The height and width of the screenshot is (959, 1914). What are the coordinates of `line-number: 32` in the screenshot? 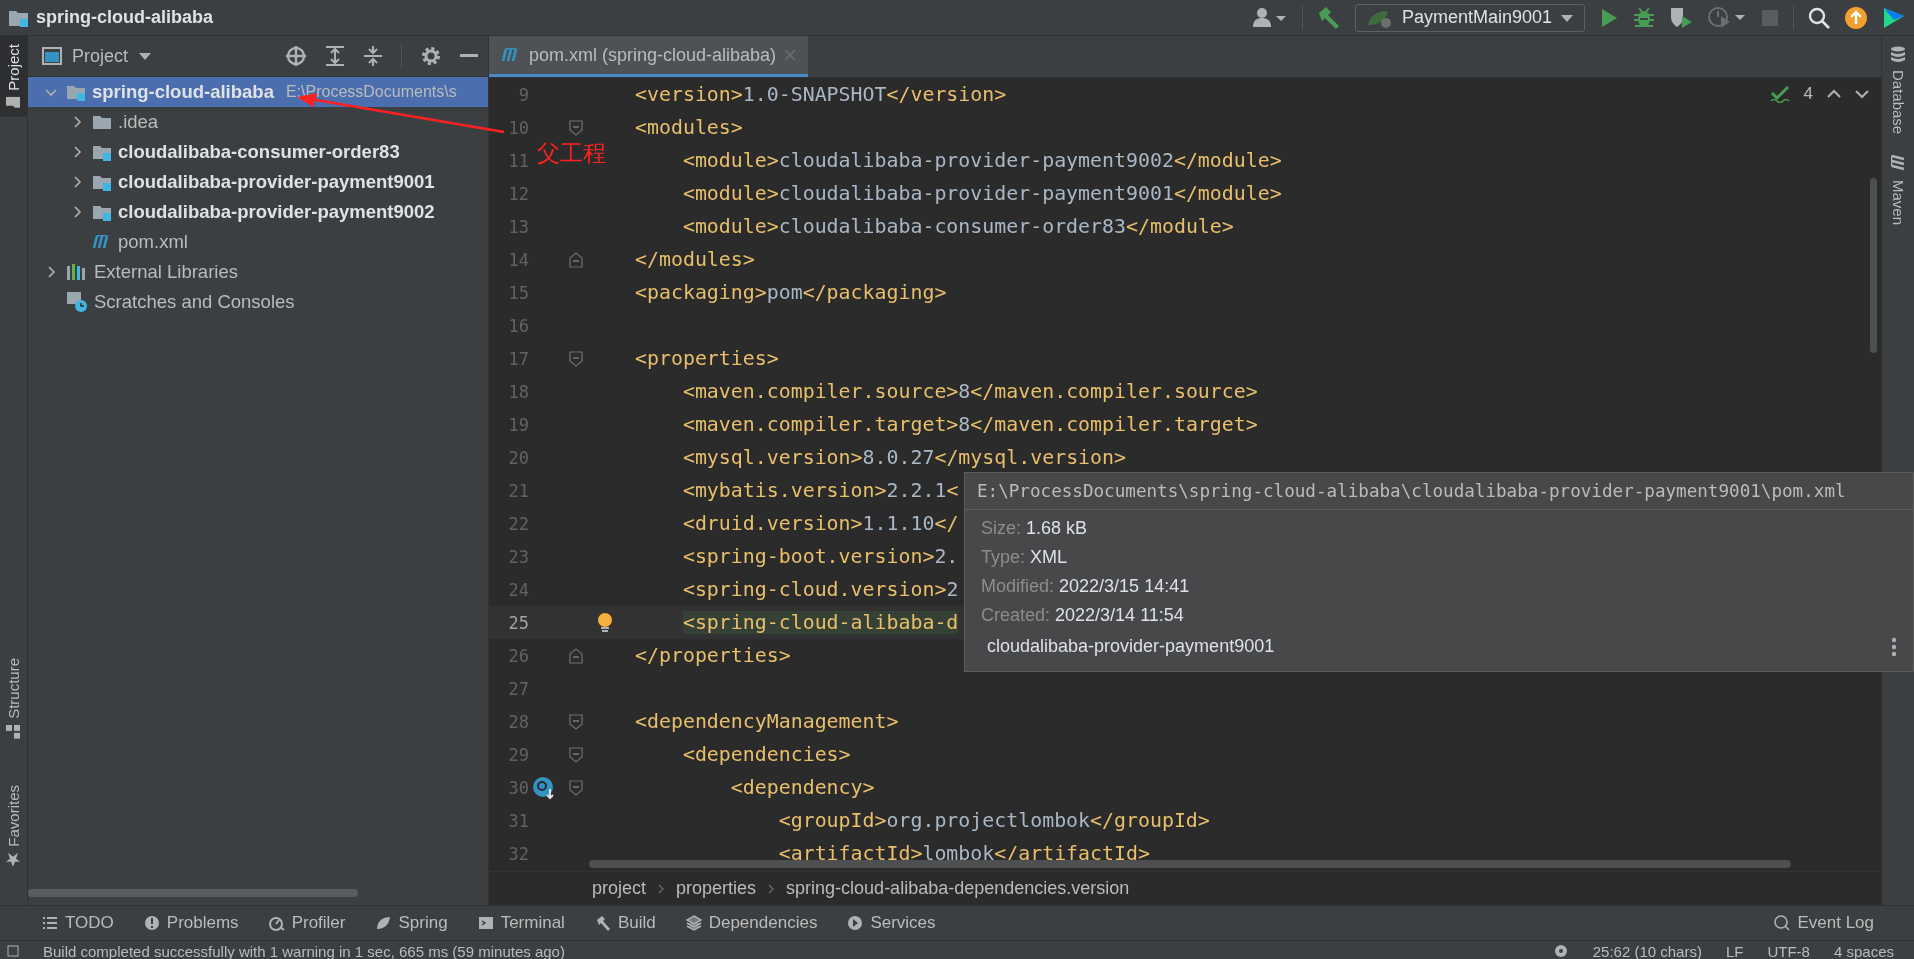 It's located at (518, 853).